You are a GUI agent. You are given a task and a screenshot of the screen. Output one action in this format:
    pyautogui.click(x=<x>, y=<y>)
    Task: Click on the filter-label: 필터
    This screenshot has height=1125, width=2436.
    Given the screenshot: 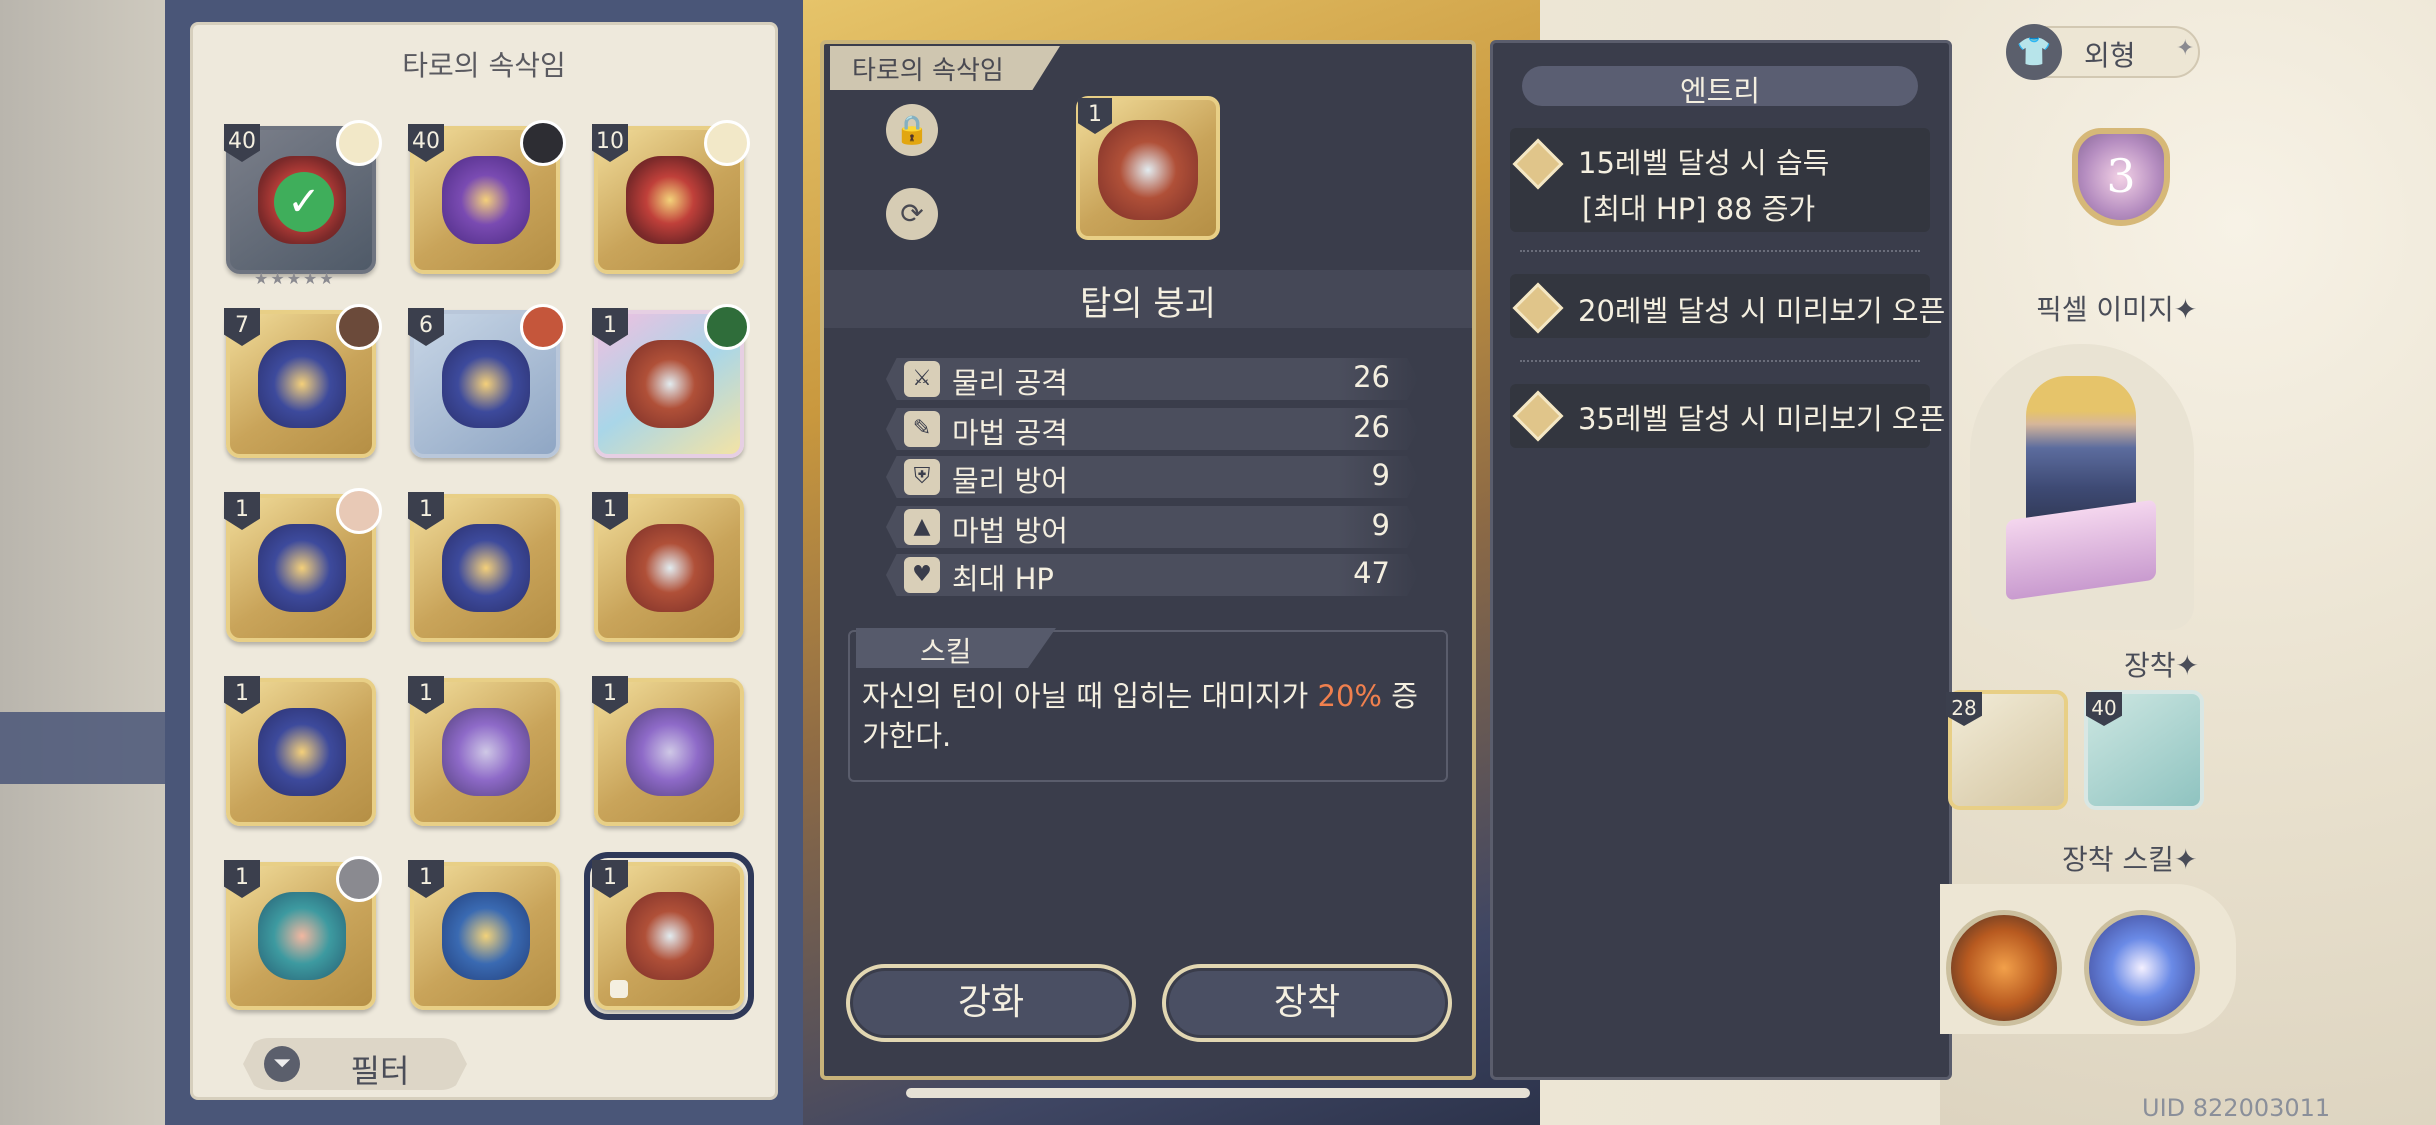 What is the action you would take?
    pyautogui.click(x=380, y=1071)
    